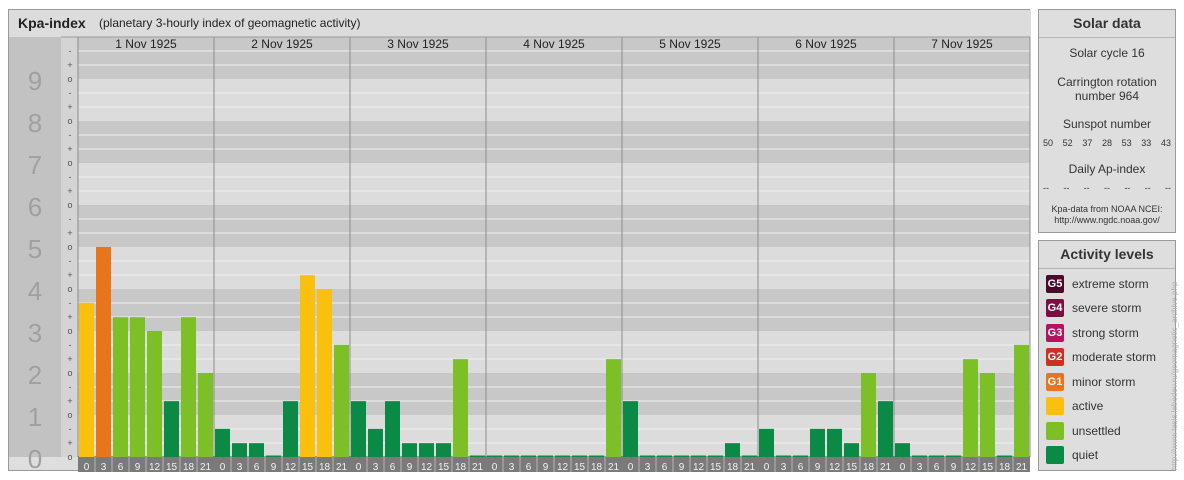  What do you see at coordinates (35, 375) in the screenshot?
I see `y-tick-label: 2` at bounding box center [35, 375].